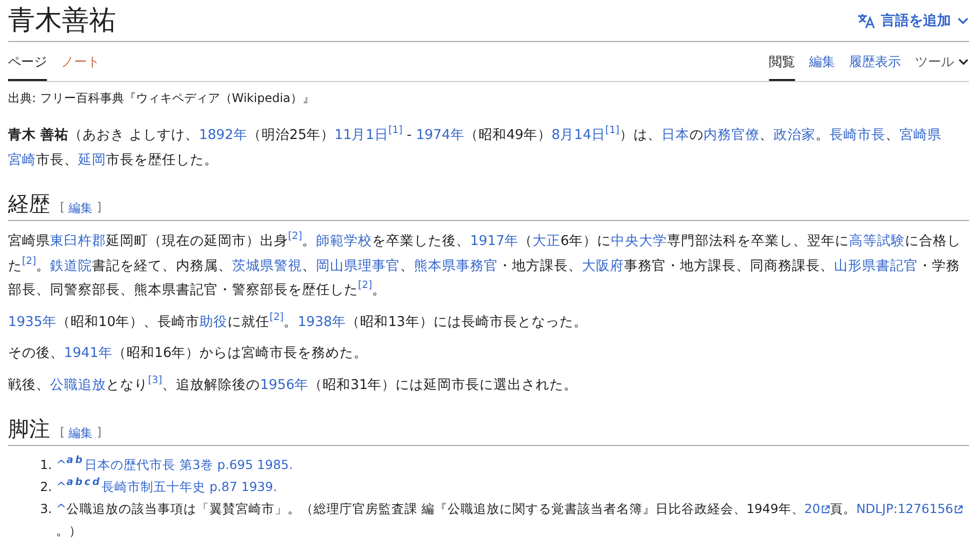 This screenshot has height=554, width=977. What do you see at coordinates (223, 135) in the screenshot?
I see `wiki-link: 1892年` at bounding box center [223, 135].